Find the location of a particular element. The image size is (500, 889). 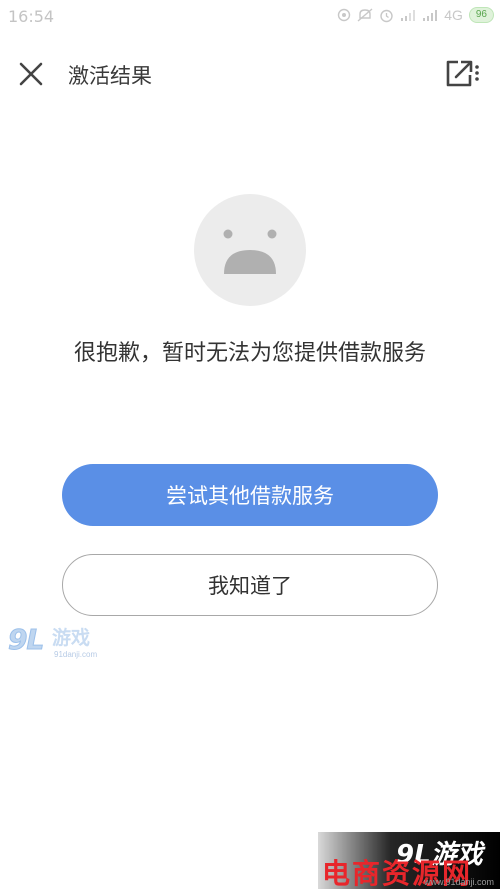

close-icon is located at coordinates (31, 74).